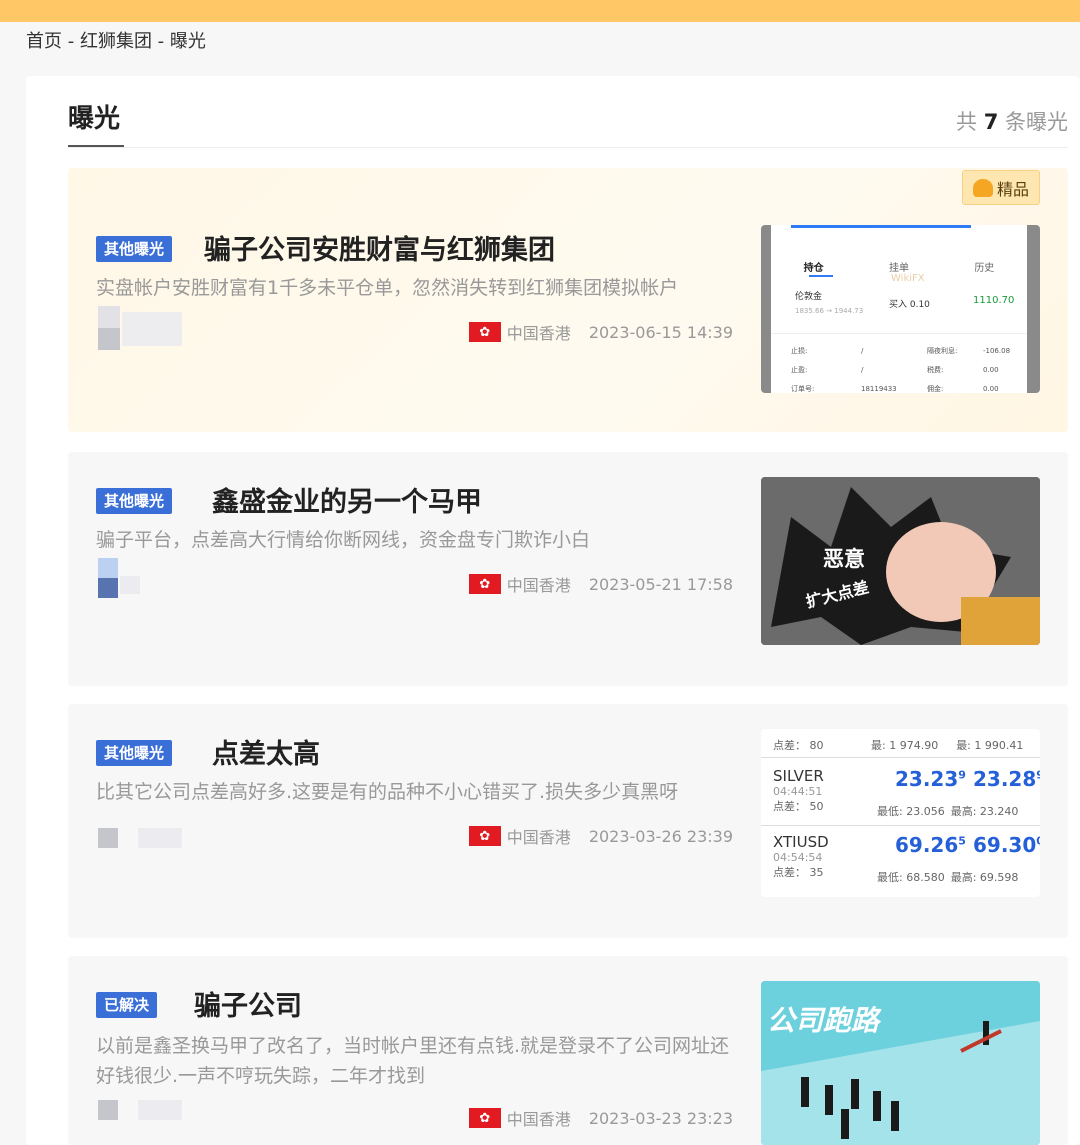 Image resolution: width=1080 pixels, height=1145 pixels. I want to click on thumb-low: 最低: 68.580, so click(911, 877).